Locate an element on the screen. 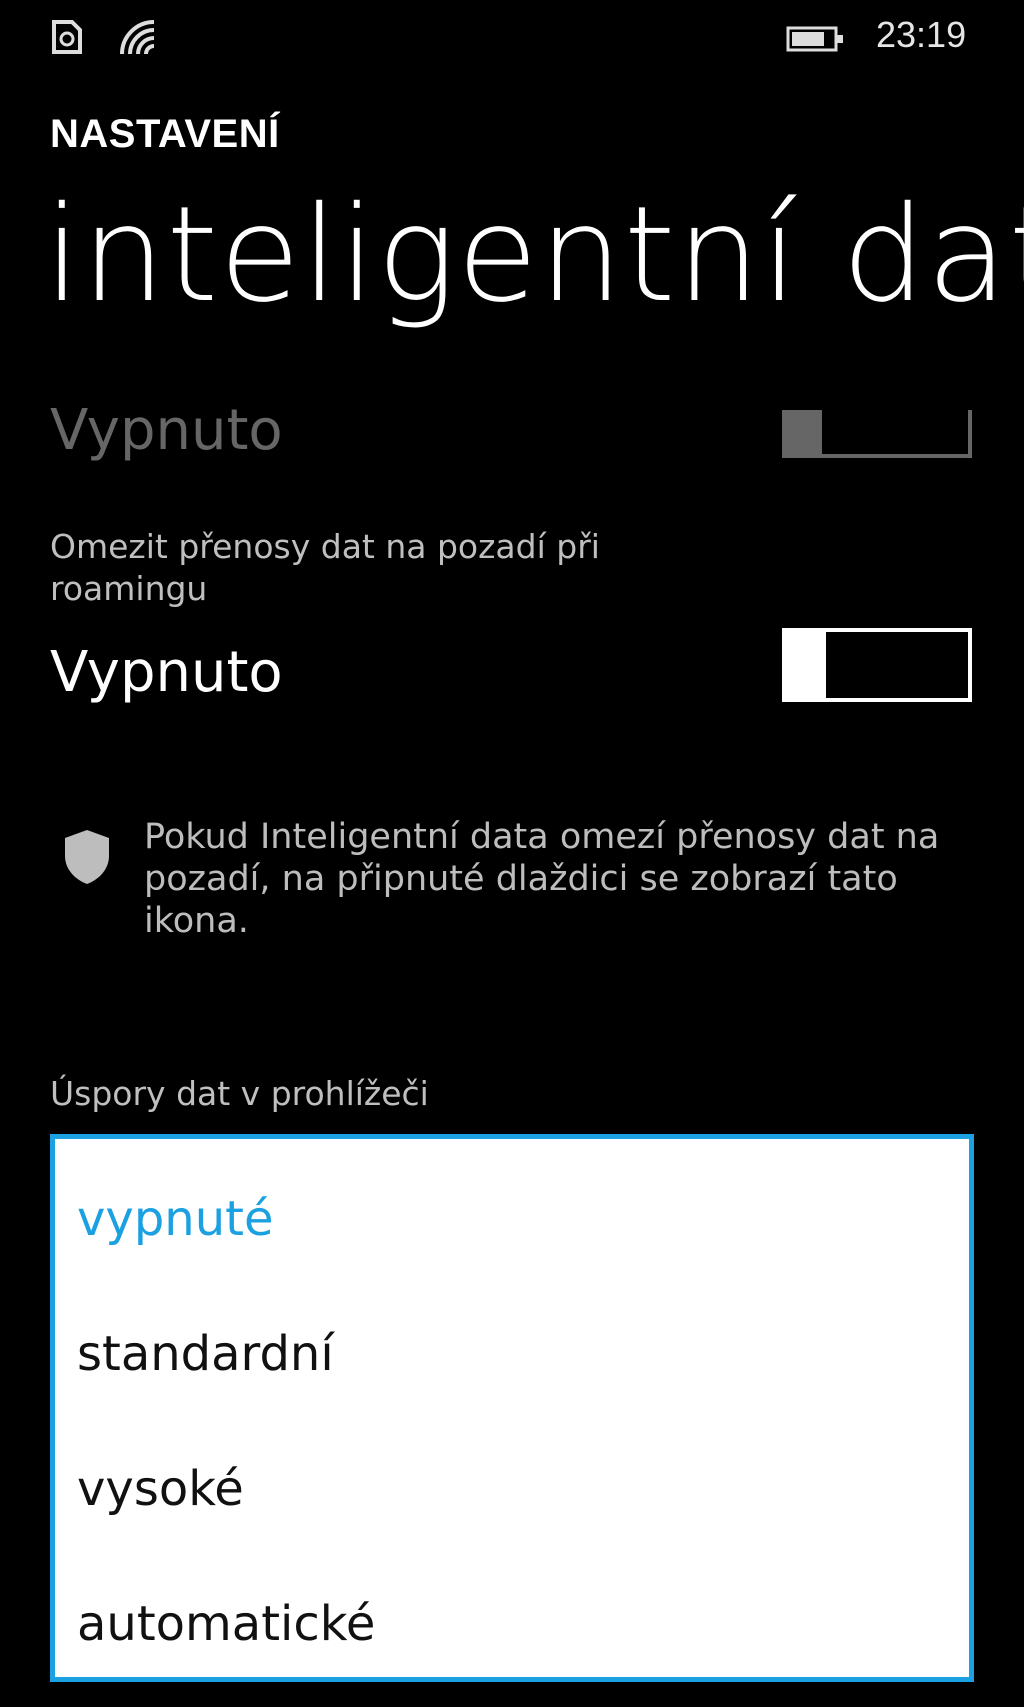 The image size is (1024, 1707). option-automaticke: automatické is located at coordinates (226, 1624).